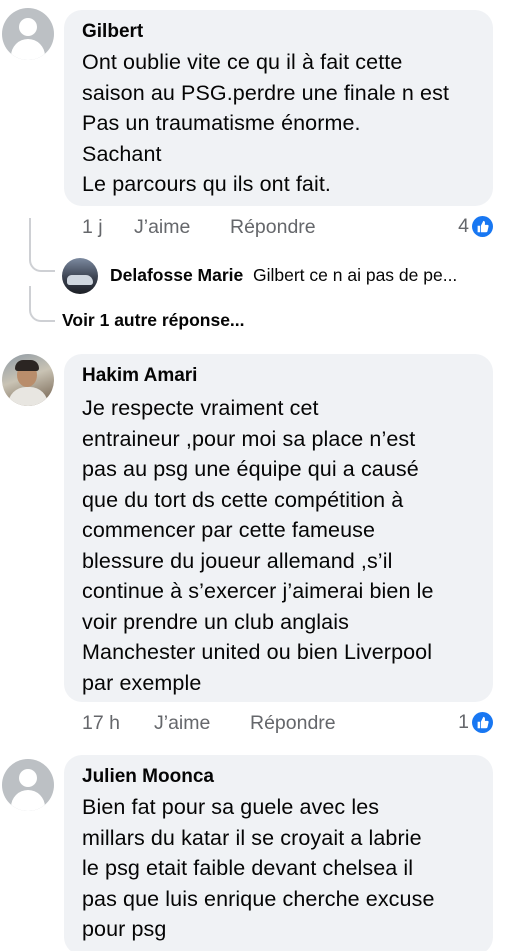 The image size is (505, 951). Describe the element at coordinates (463, 722) in the screenshot. I see `reaction-count-value: 1` at that location.